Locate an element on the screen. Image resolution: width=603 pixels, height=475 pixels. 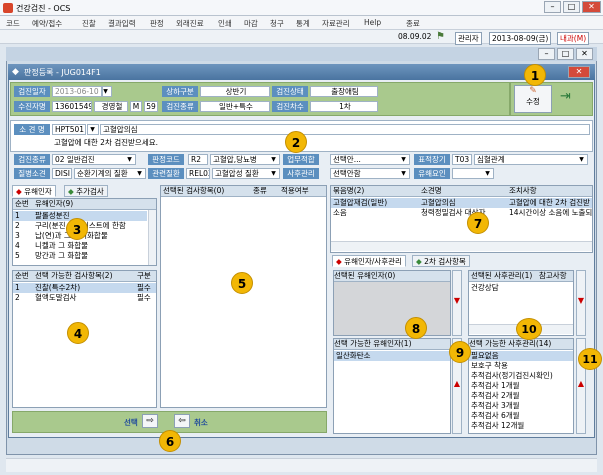
rel-select: 고혈압성 질환 ▼ is located at coordinates (246, 173).